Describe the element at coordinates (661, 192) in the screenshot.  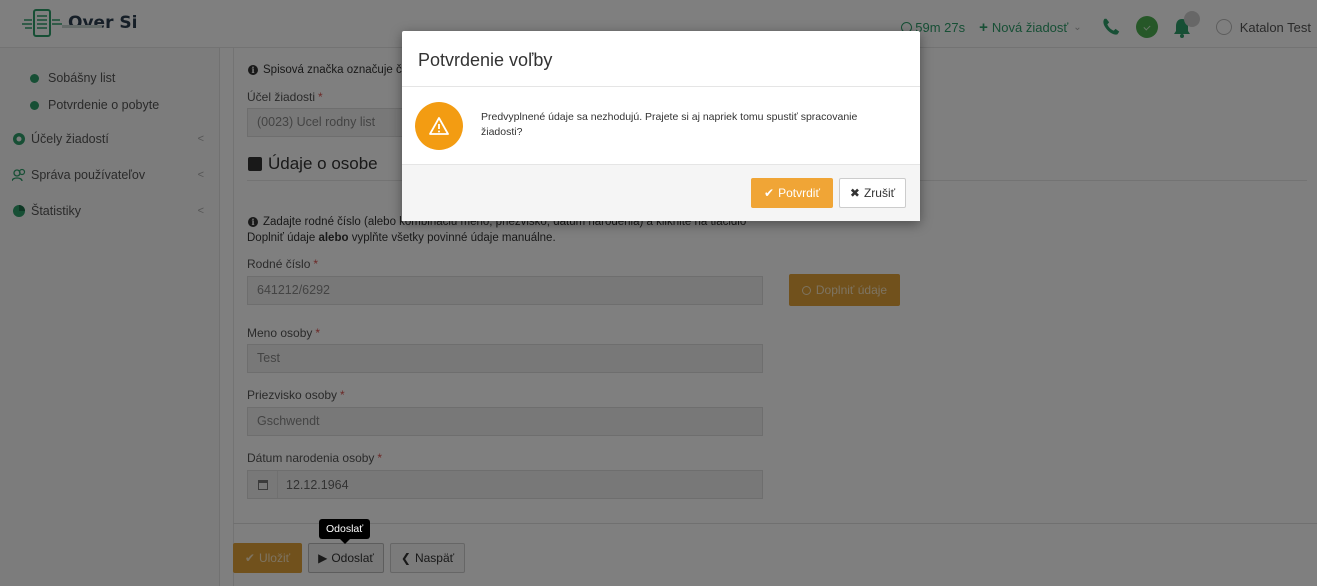
I see `dialog-footer: ✔ Potvrdiť ✖ Zrušiť` at that location.